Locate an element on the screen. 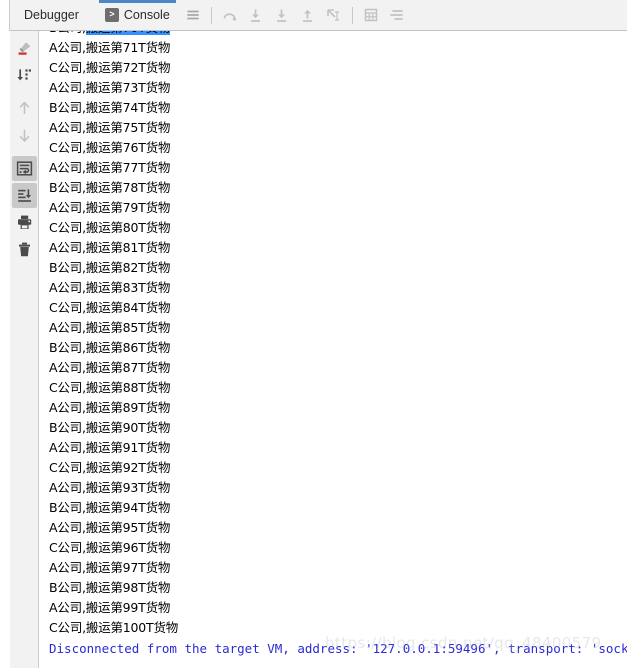 The height and width of the screenshot is (668, 627). console-log-line: C公司,搬运第84T货物 is located at coordinates (110, 307).